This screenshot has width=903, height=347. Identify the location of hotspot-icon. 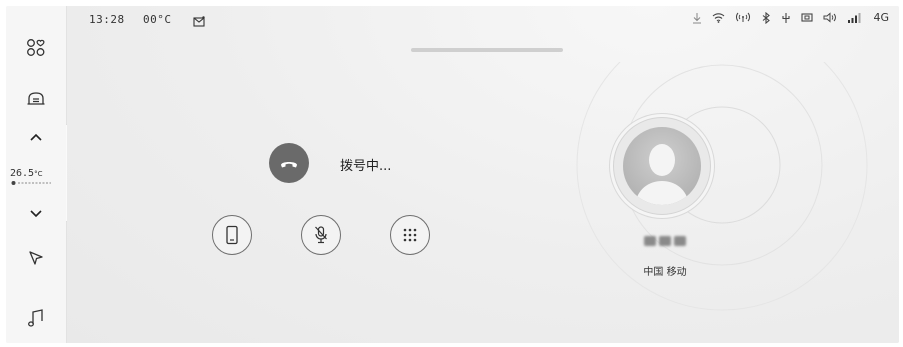
(743, 17).